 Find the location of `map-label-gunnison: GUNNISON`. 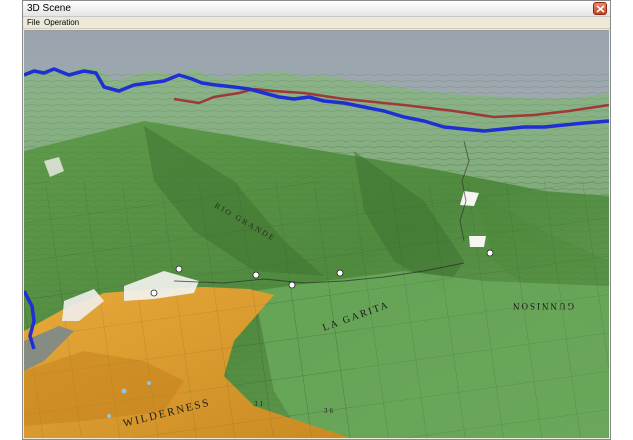

map-label-gunnison: GUNNISON is located at coordinates (542, 306).